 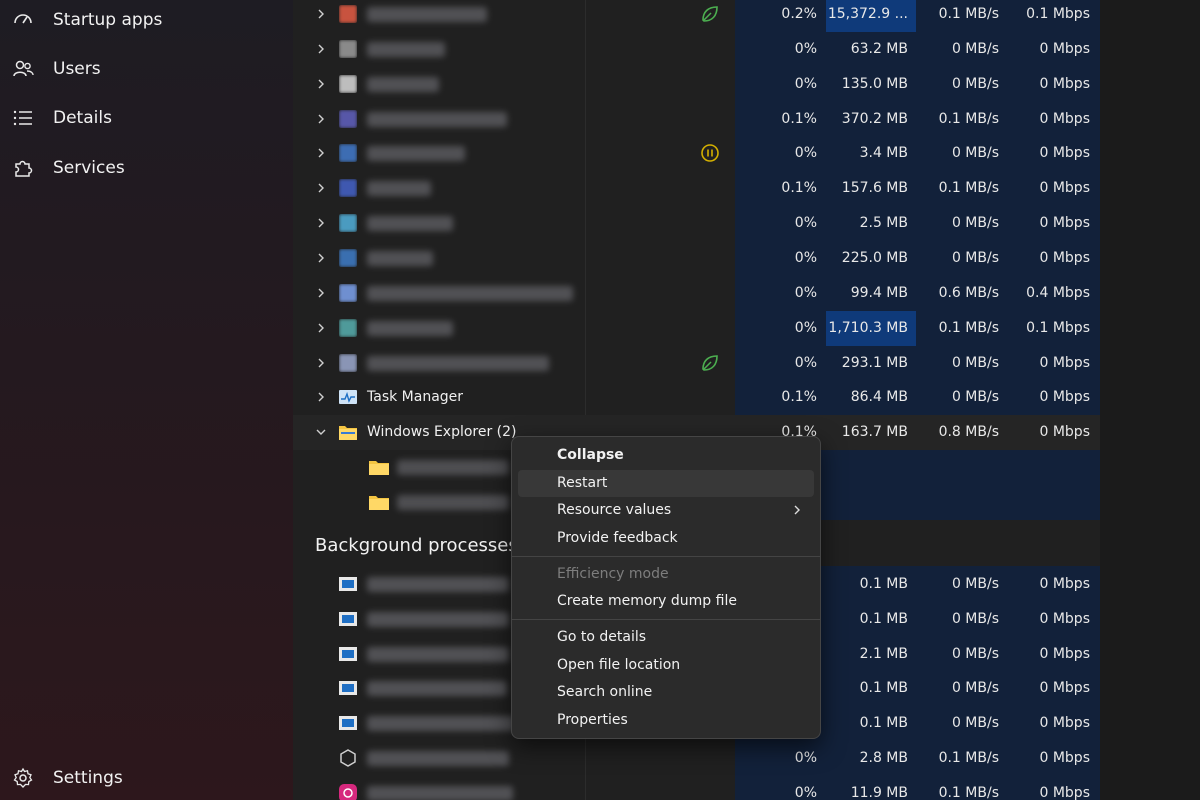 I want to click on sidebar-item-settings: Settings, so click(x=146, y=778).